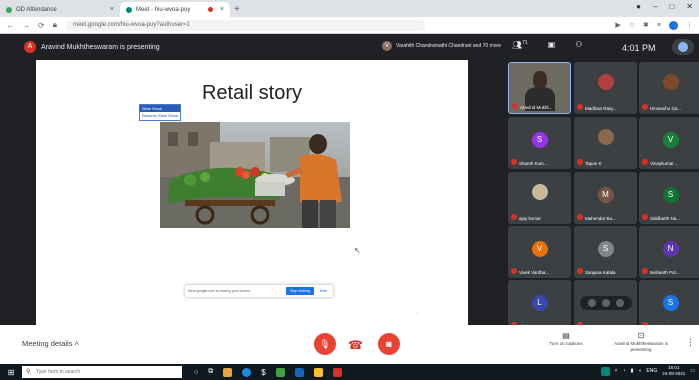  Describe the element at coordinates (280, 372) in the screenshot. I see `store-icon` at that location.